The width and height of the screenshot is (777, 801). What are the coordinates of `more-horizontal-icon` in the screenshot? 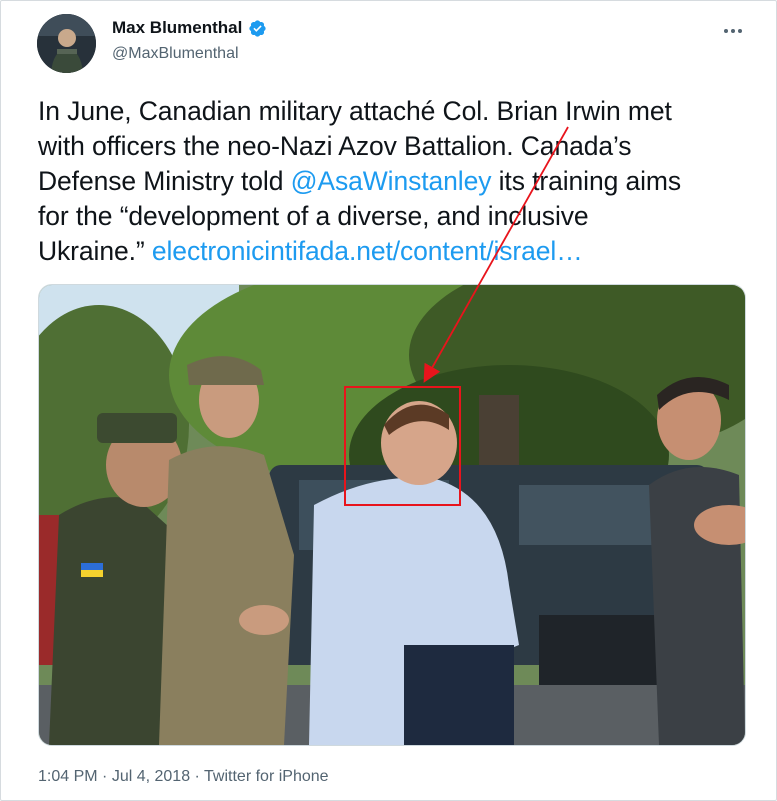 It's located at (733, 31).